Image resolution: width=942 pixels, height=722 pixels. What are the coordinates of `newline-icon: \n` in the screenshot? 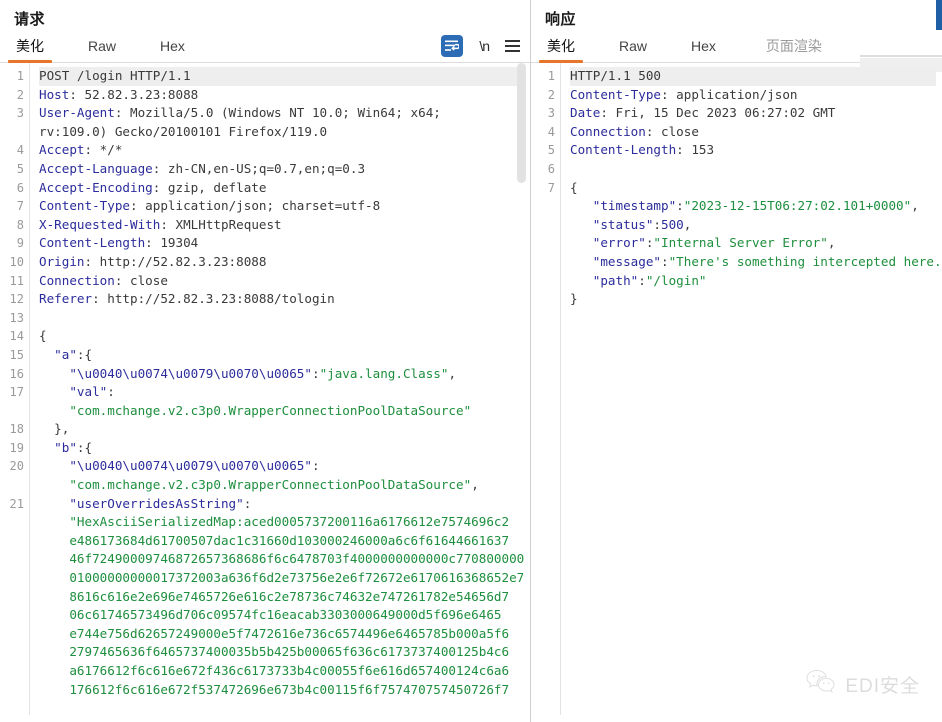 It's located at (484, 46).